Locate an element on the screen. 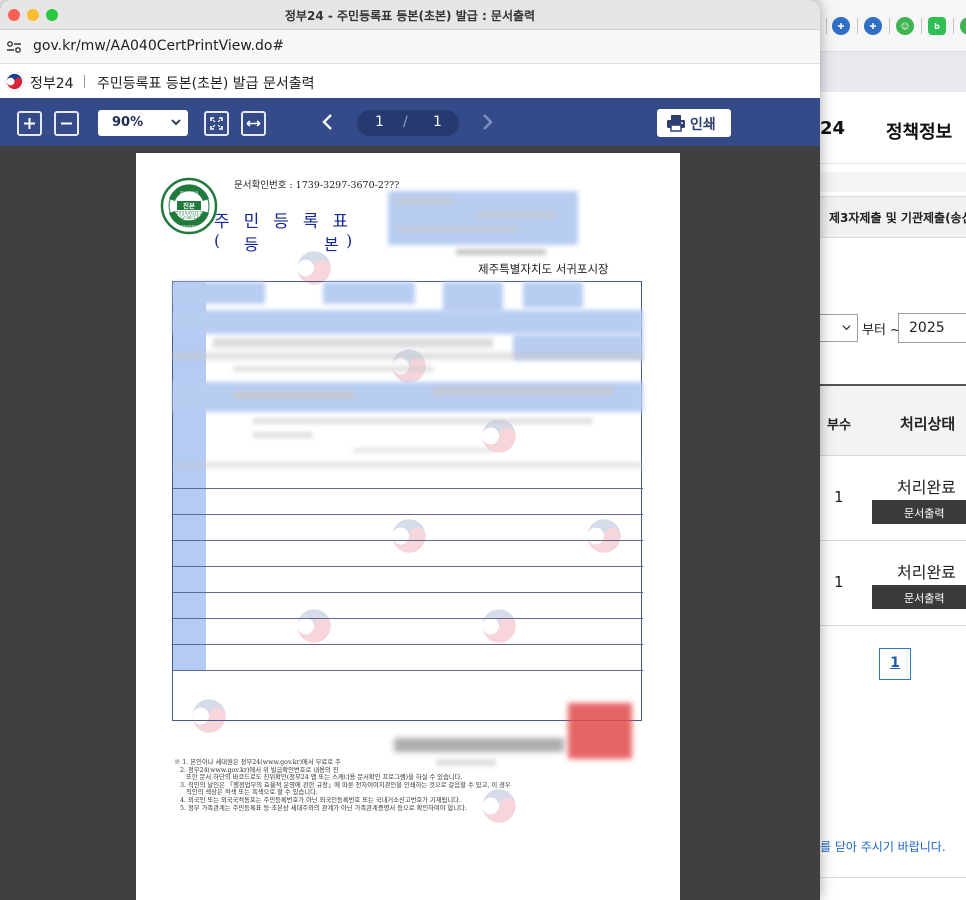 Image resolution: width=966 pixels, height=900 pixels. fit-width-button is located at coordinates (253, 123).